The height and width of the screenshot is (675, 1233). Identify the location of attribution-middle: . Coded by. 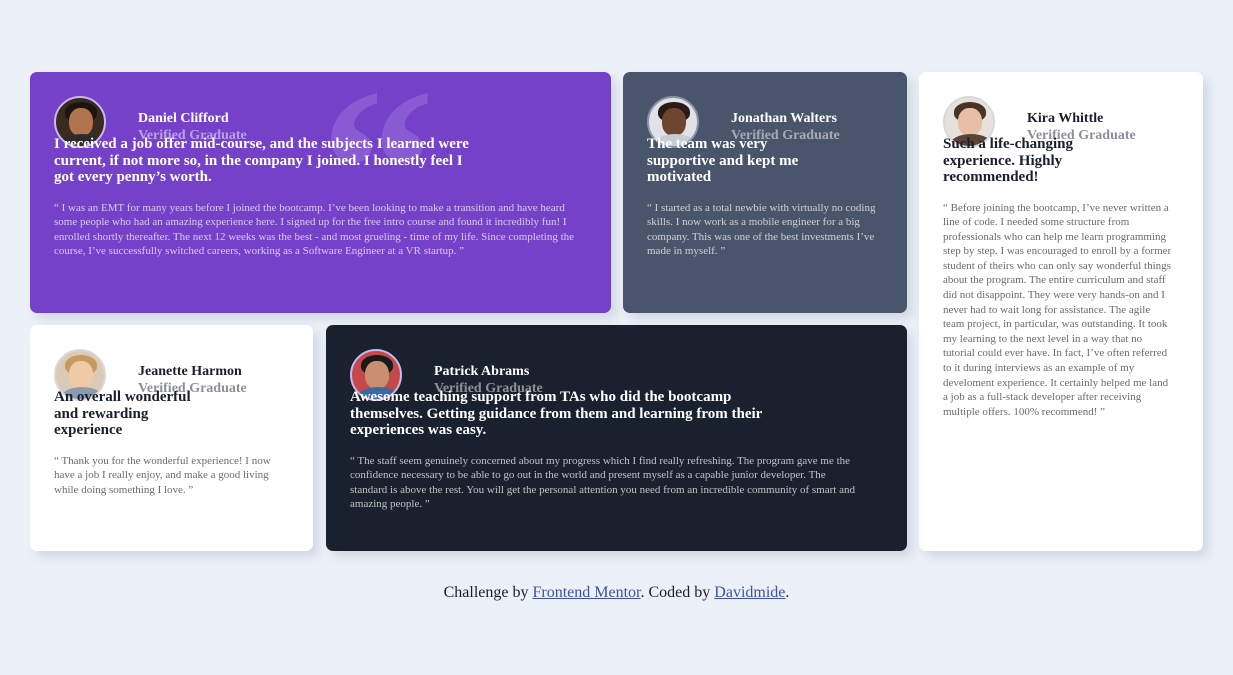
(677, 592).